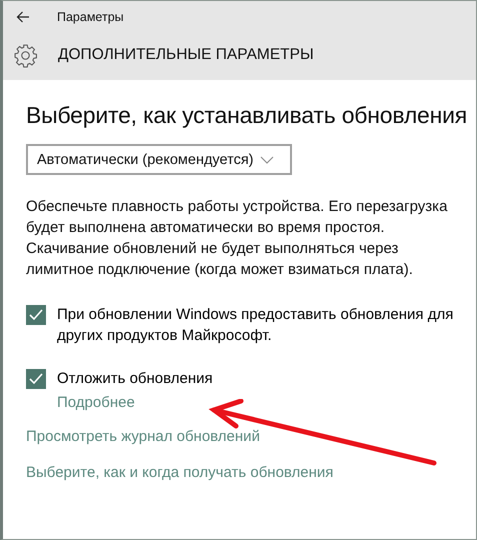 This screenshot has height=540, width=477. Describe the element at coordinates (96, 402) in the screenshot. I see `more-link: Подробнее` at that location.